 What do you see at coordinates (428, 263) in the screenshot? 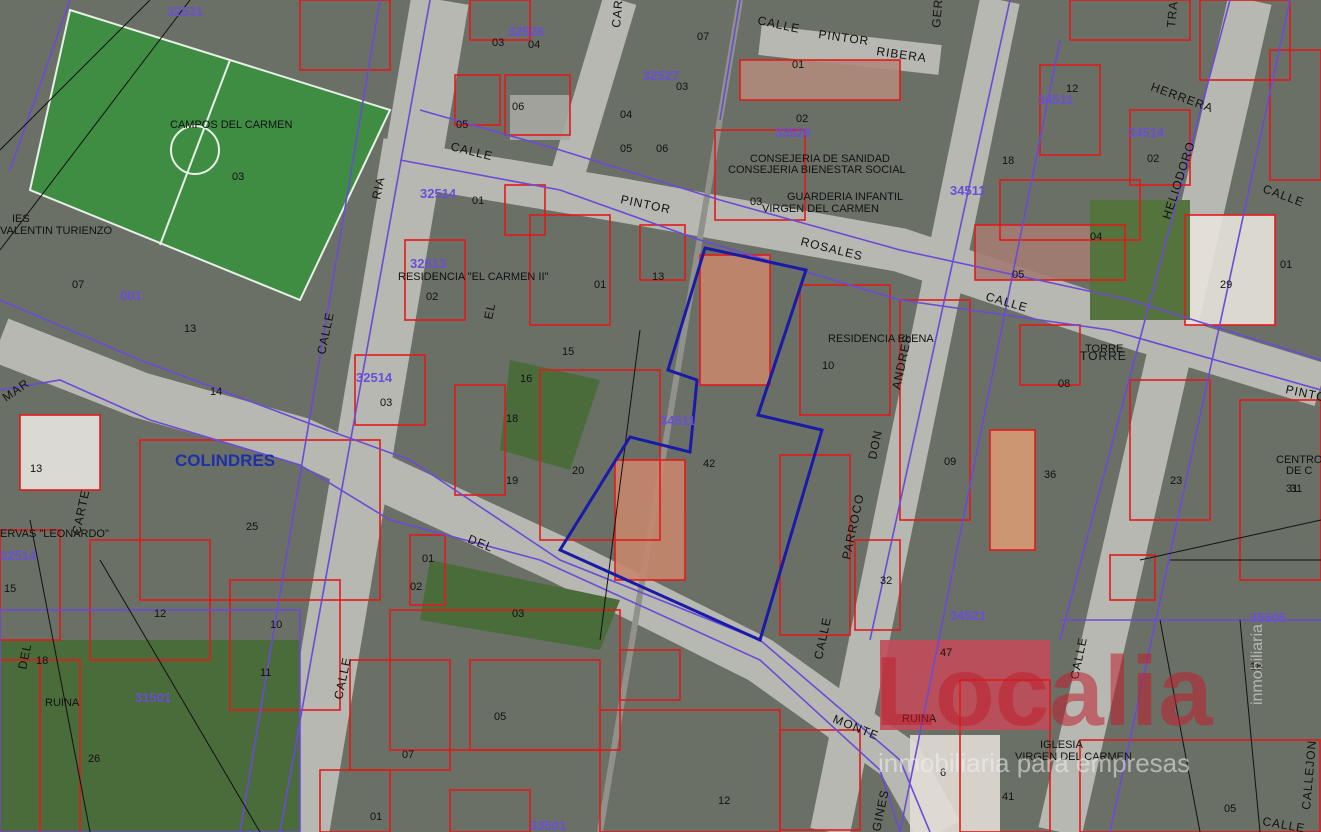
I see `zone-code: 32513` at bounding box center [428, 263].